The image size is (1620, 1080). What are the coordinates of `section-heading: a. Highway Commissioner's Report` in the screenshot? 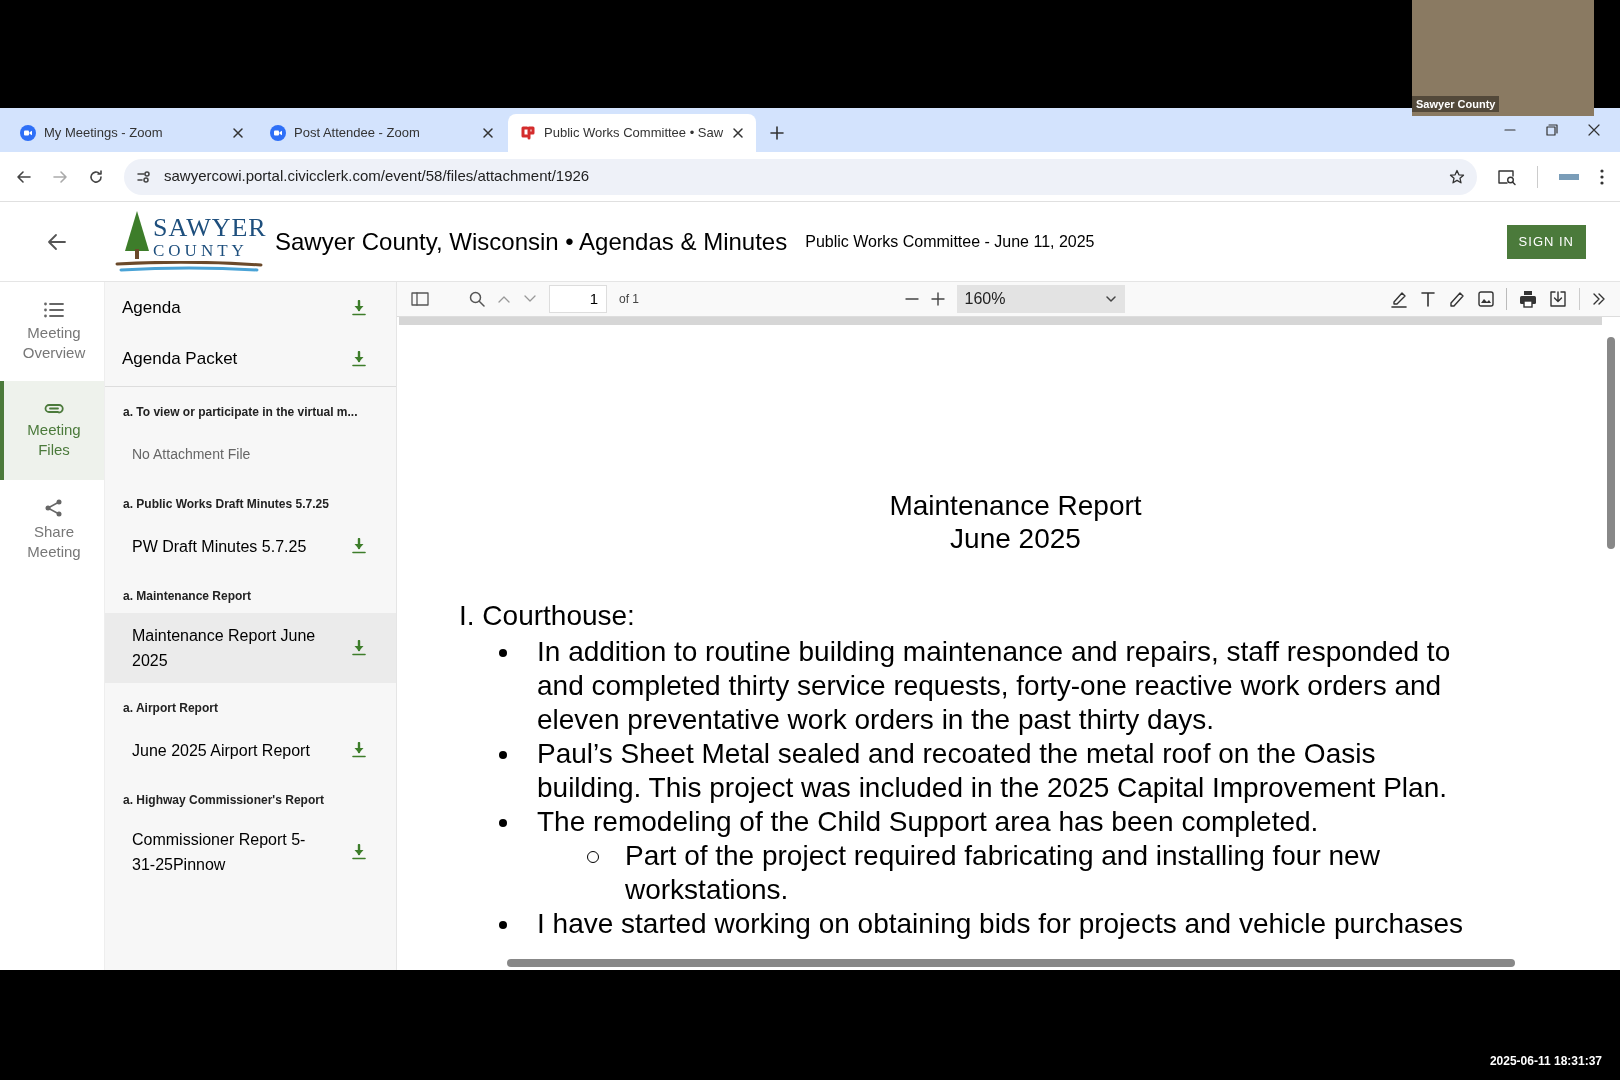 It's located at (223, 800).